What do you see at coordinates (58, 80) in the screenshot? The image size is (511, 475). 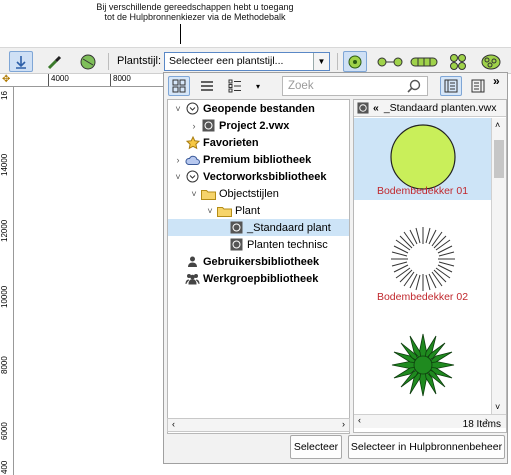 I see `ruler-label: 4000` at bounding box center [58, 80].